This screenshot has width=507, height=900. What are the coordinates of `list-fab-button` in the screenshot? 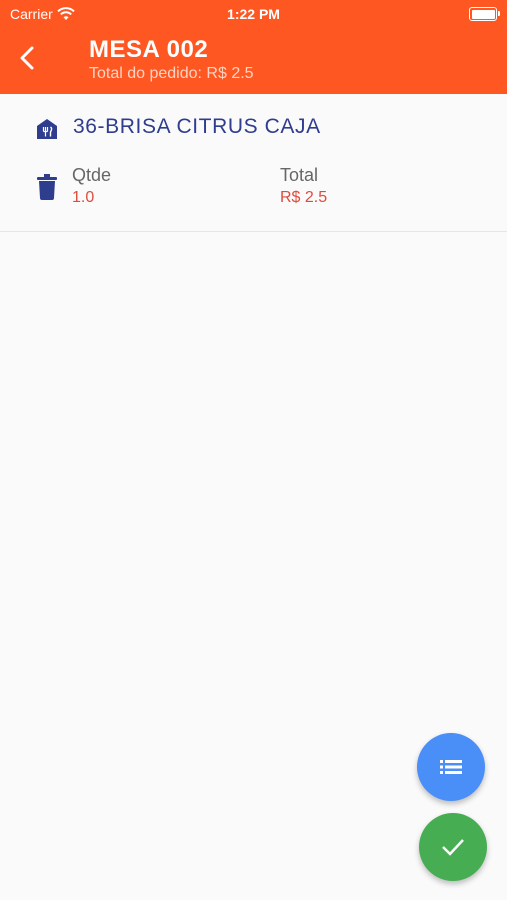 It's located at (451, 767).